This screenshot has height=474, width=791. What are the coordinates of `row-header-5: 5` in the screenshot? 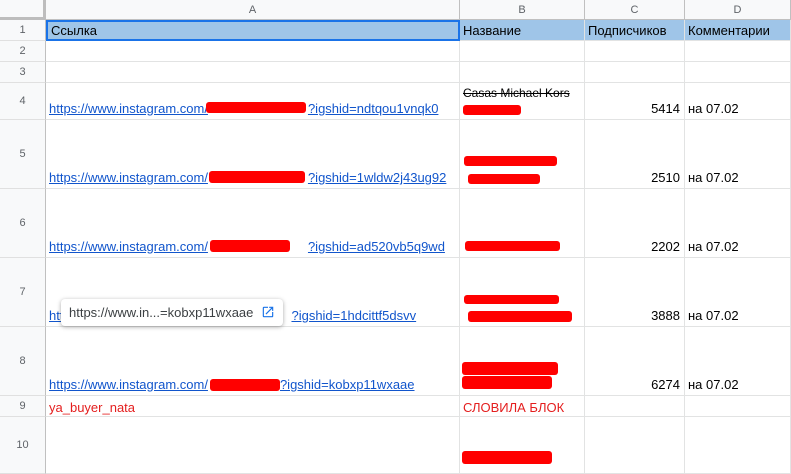 It's located at (23, 154).